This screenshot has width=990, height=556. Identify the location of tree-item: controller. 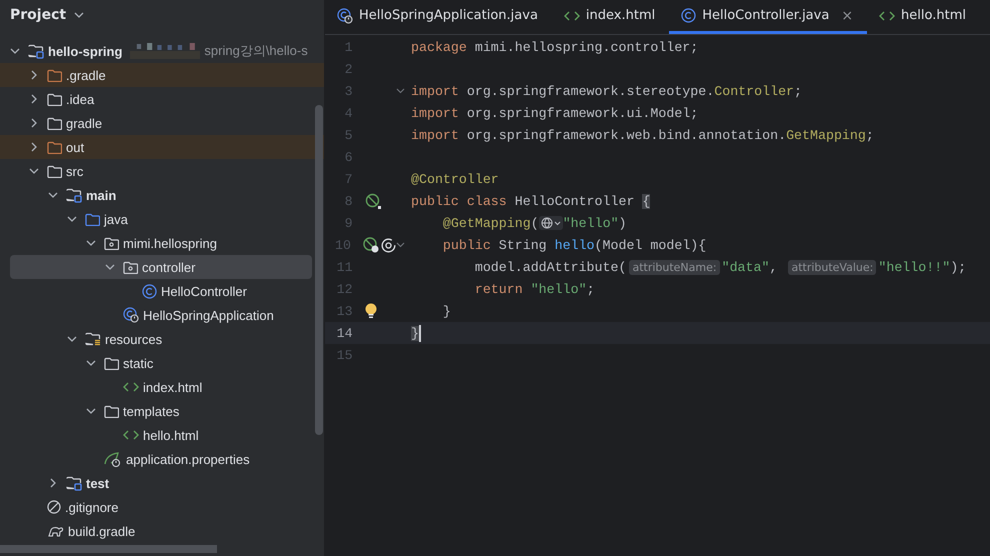
(161, 267).